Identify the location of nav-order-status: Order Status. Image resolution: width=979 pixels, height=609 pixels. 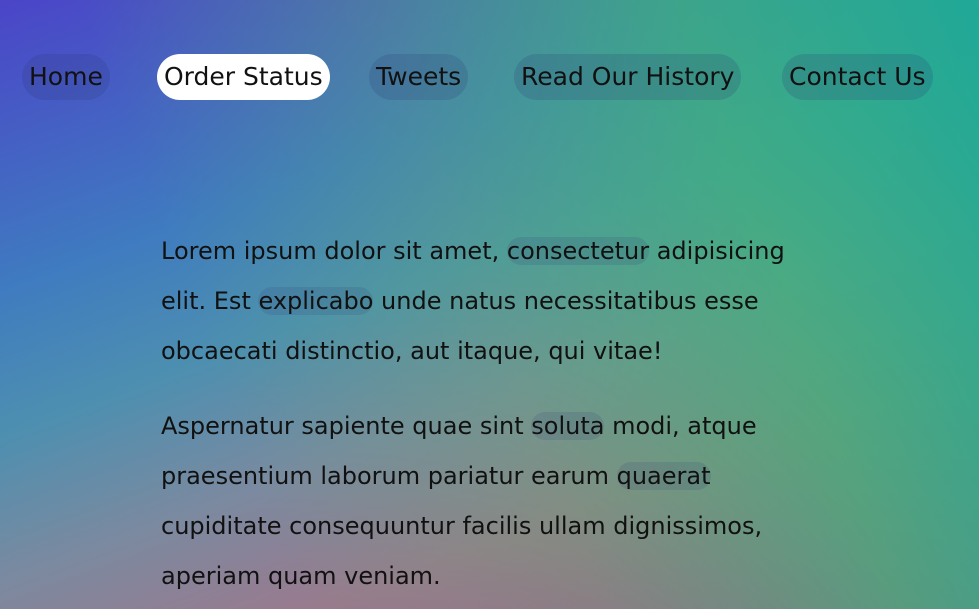
(243, 77).